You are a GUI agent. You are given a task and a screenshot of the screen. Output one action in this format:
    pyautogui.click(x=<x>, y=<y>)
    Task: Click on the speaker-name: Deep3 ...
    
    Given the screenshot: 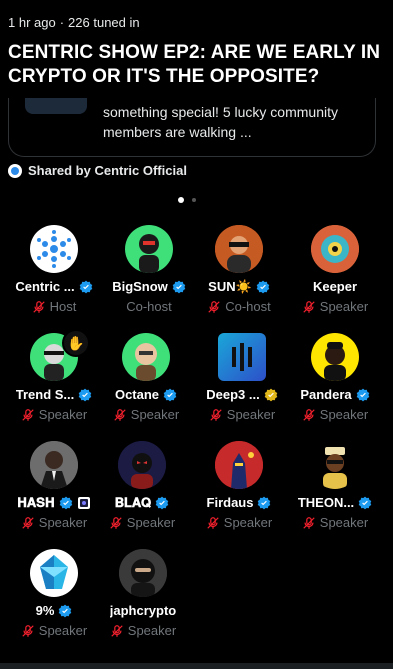 What is the action you would take?
    pyautogui.click(x=233, y=394)
    